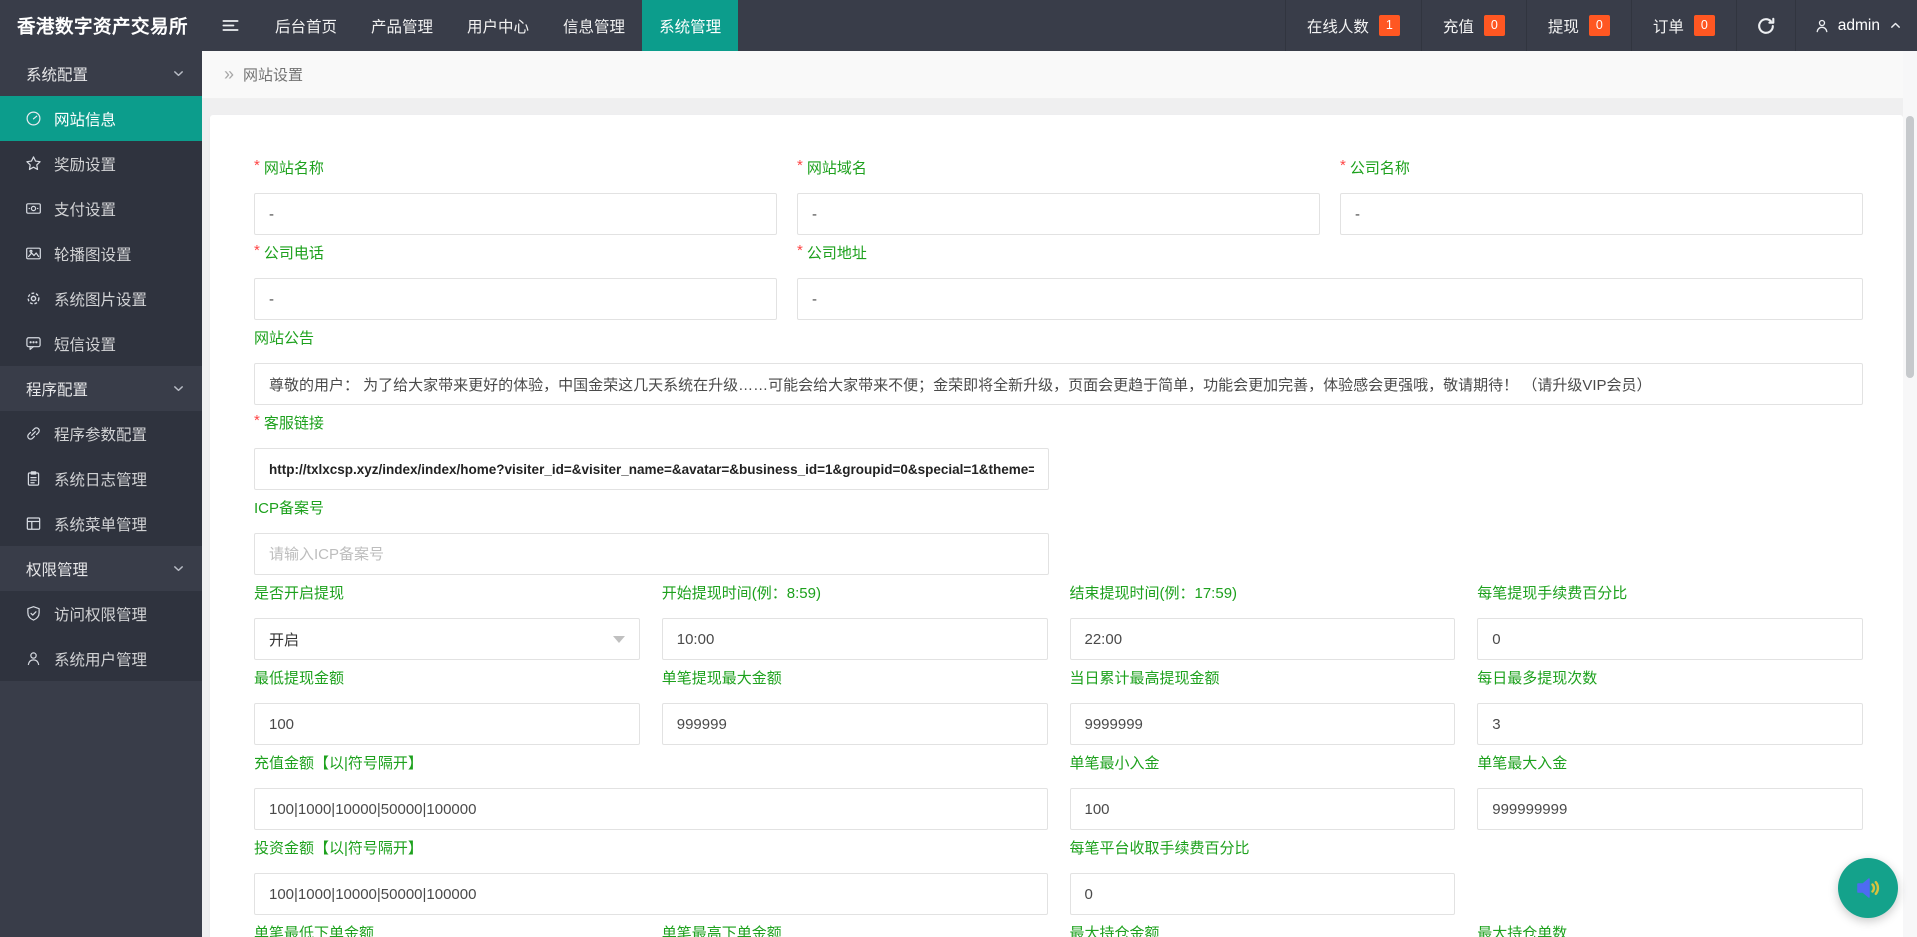  I want to click on sidebar-group-system-config: 系统配置 网站信息 奖励设置 支付设置 轮播图设置 系统图片设置 短信设置, so click(101, 208).